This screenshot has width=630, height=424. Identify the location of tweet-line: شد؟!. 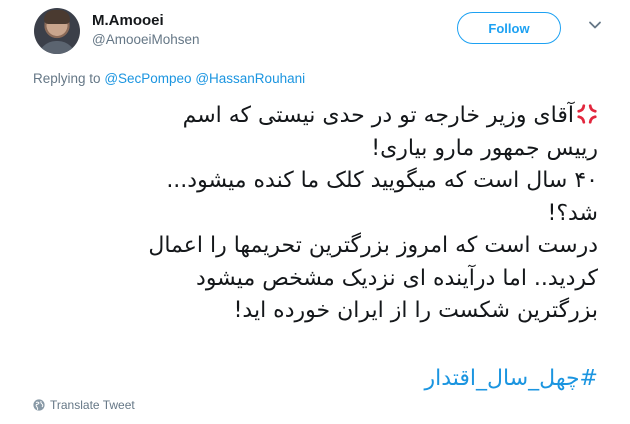
(572, 213).